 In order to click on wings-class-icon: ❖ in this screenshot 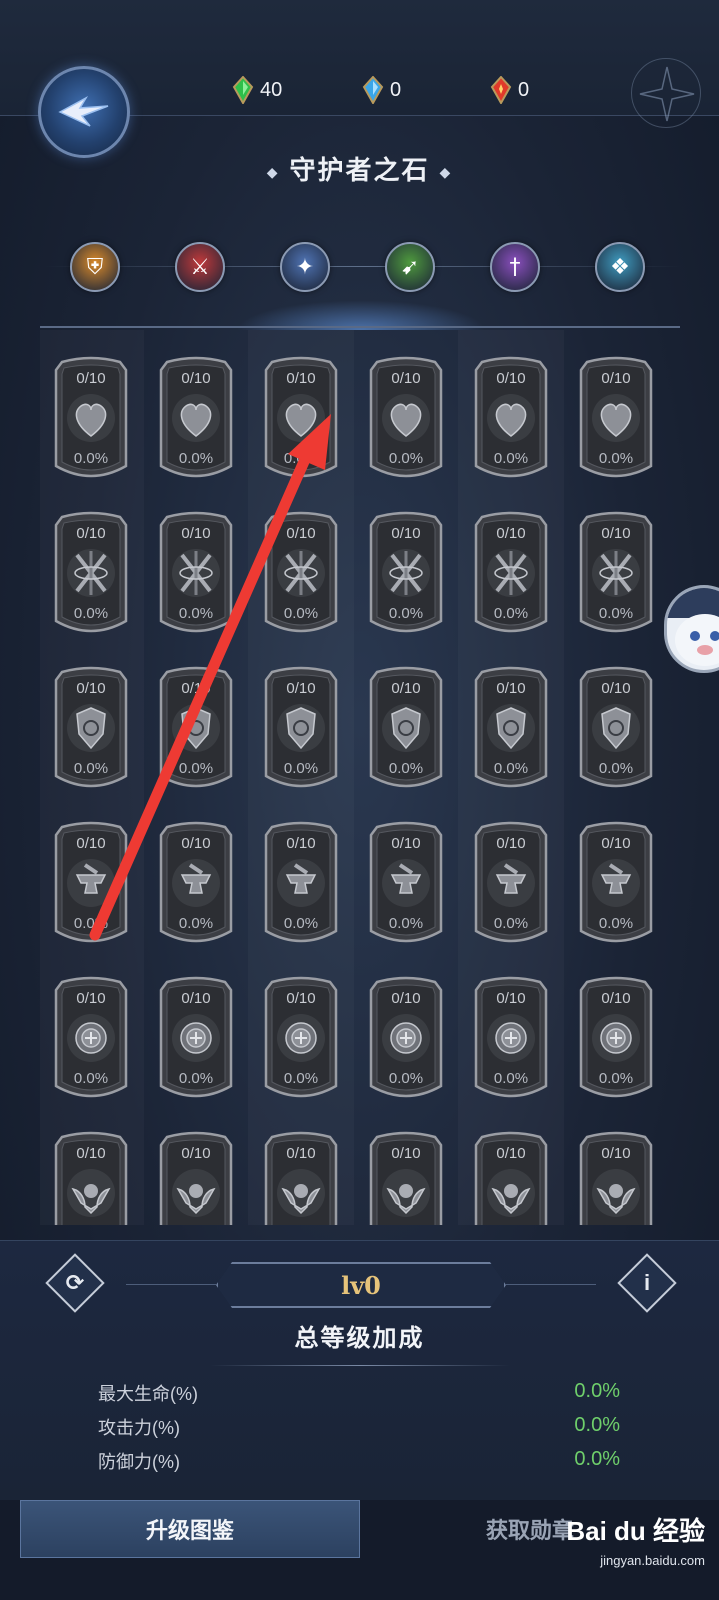, I will do `click(620, 267)`.